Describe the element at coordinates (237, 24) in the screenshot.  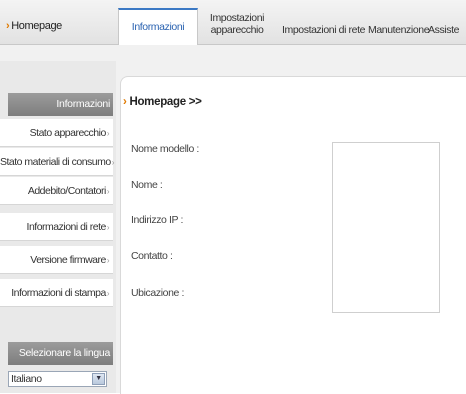
I see `tab-impostazioni-apparecchio: Impostazioni apparecchio` at that location.